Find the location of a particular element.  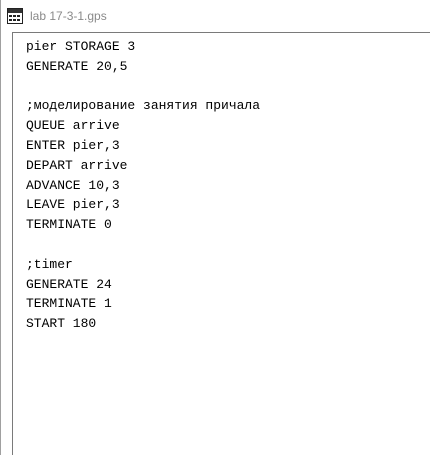

code-line: DEPART arrive is located at coordinates (77, 165).